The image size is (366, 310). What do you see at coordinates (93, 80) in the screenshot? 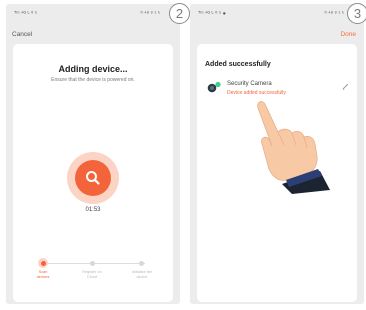
I see `page-subtitle: Ensure that the device is powered on.` at bounding box center [93, 80].